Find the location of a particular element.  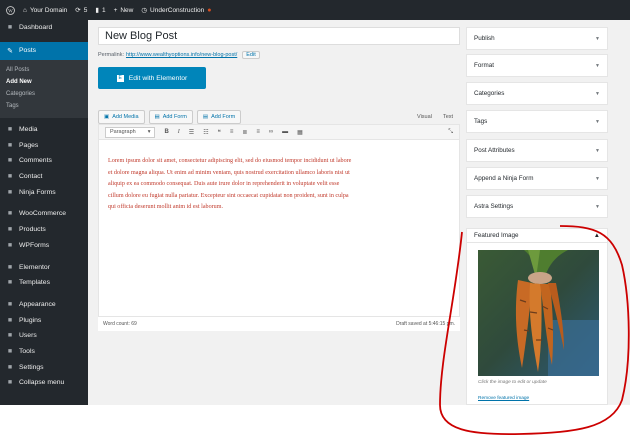

submenu-item-tags: Tags is located at coordinates (44, 106).